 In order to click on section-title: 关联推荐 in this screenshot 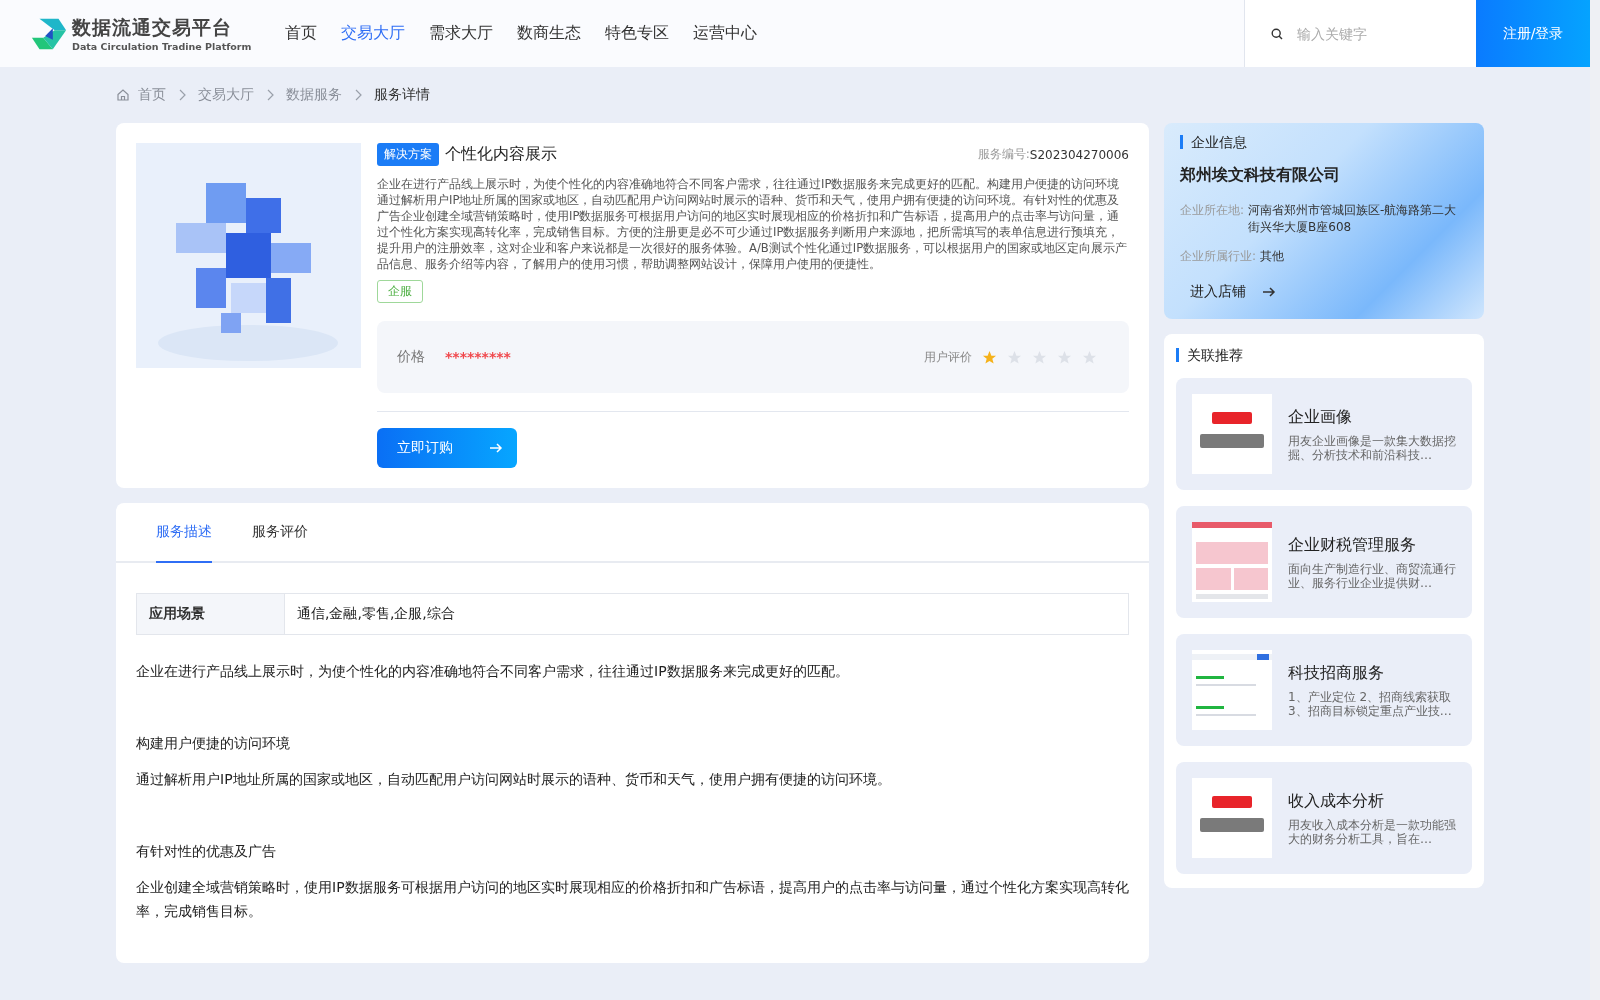, I will do `click(1324, 355)`.